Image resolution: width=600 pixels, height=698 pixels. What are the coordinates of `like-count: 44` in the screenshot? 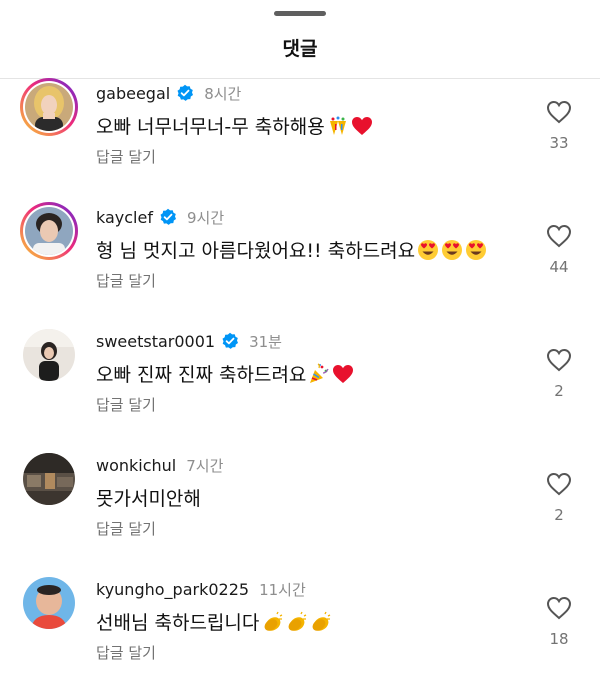 It's located at (559, 267).